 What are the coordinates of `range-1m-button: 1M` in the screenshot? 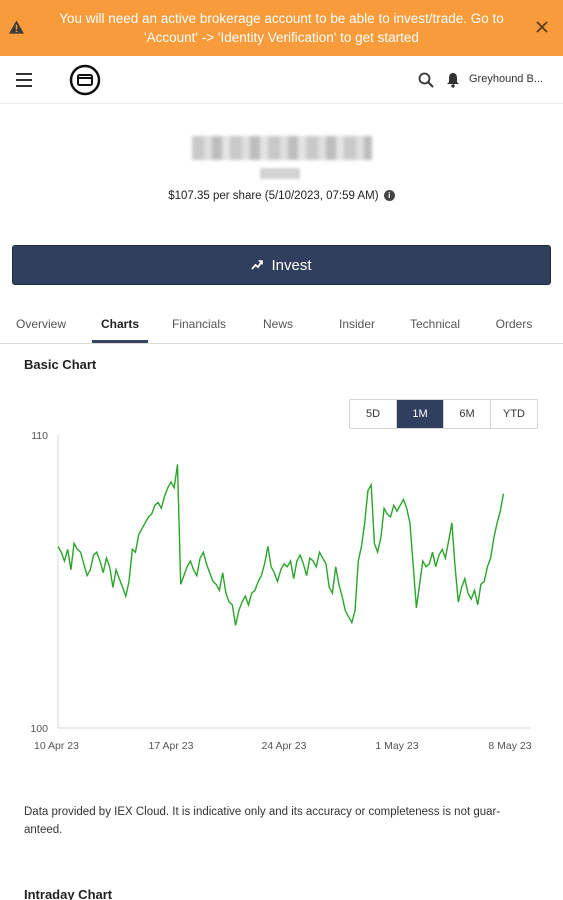 It's located at (420, 414).